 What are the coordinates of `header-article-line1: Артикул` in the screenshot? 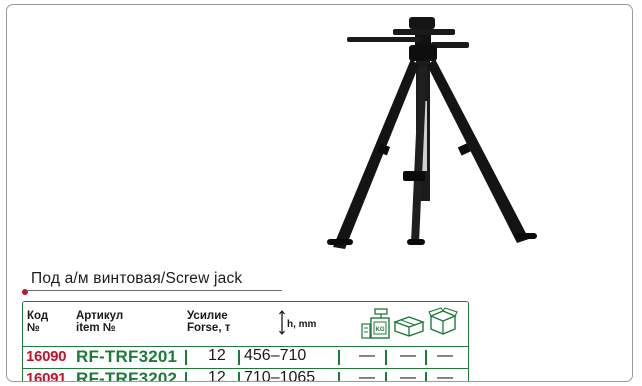 It's located at (100, 316).